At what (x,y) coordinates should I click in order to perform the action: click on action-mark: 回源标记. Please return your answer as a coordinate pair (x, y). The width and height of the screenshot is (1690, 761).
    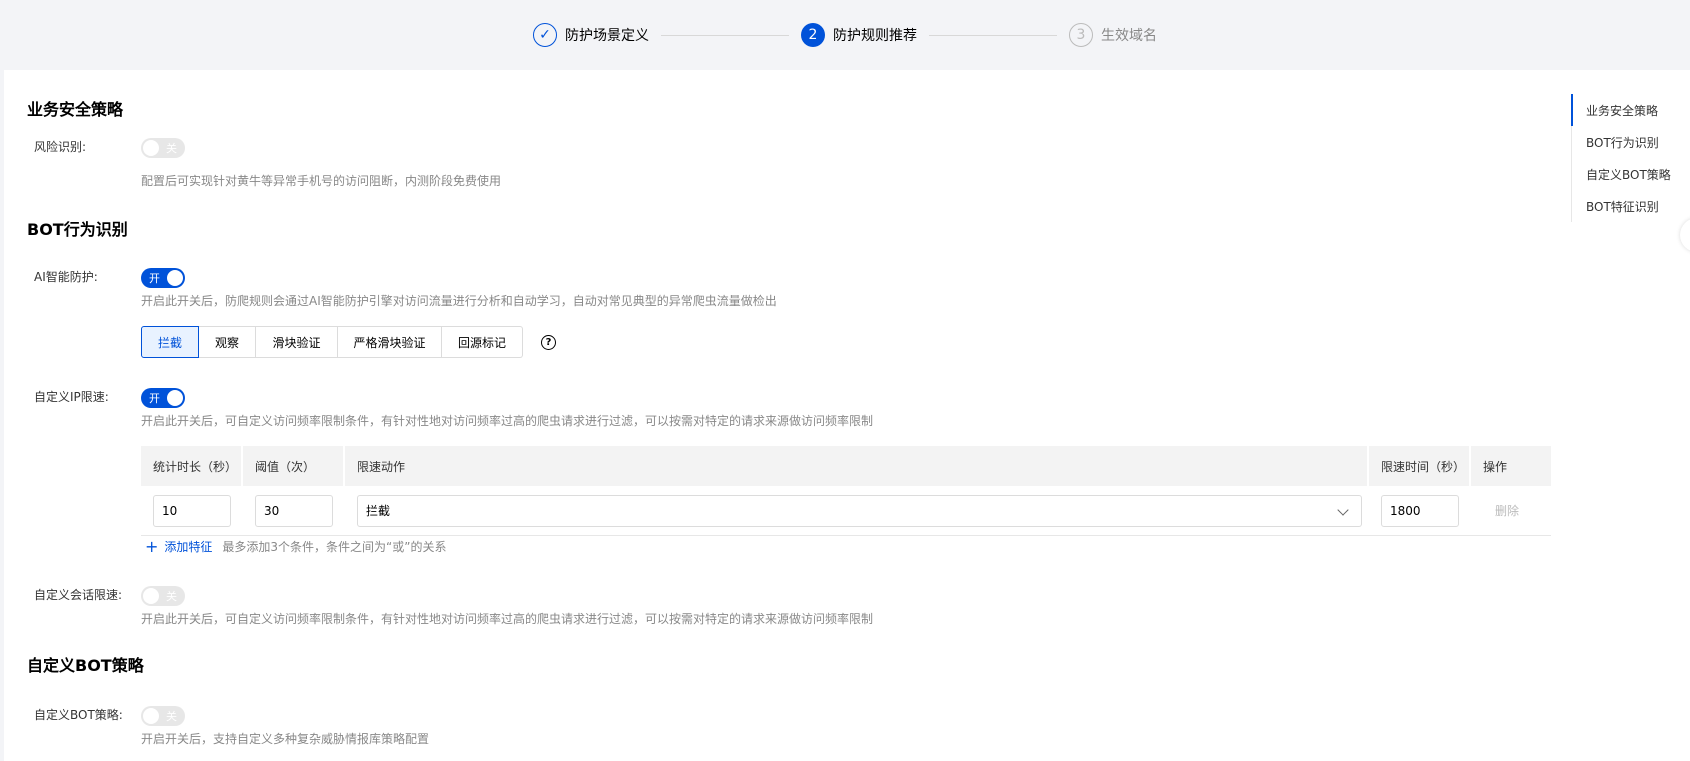
    Looking at the image, I should click on (482, 342).